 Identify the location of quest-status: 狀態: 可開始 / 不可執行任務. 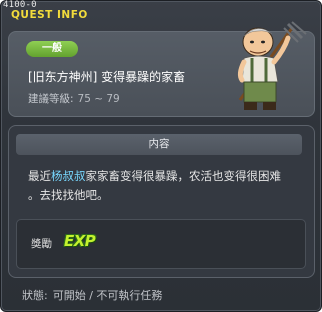
(94, 295).